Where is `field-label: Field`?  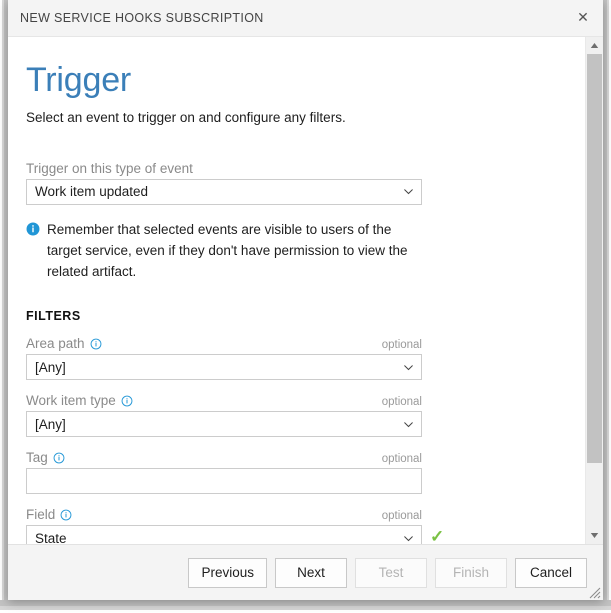
field-label: Field is located at coordinates (49, 514).